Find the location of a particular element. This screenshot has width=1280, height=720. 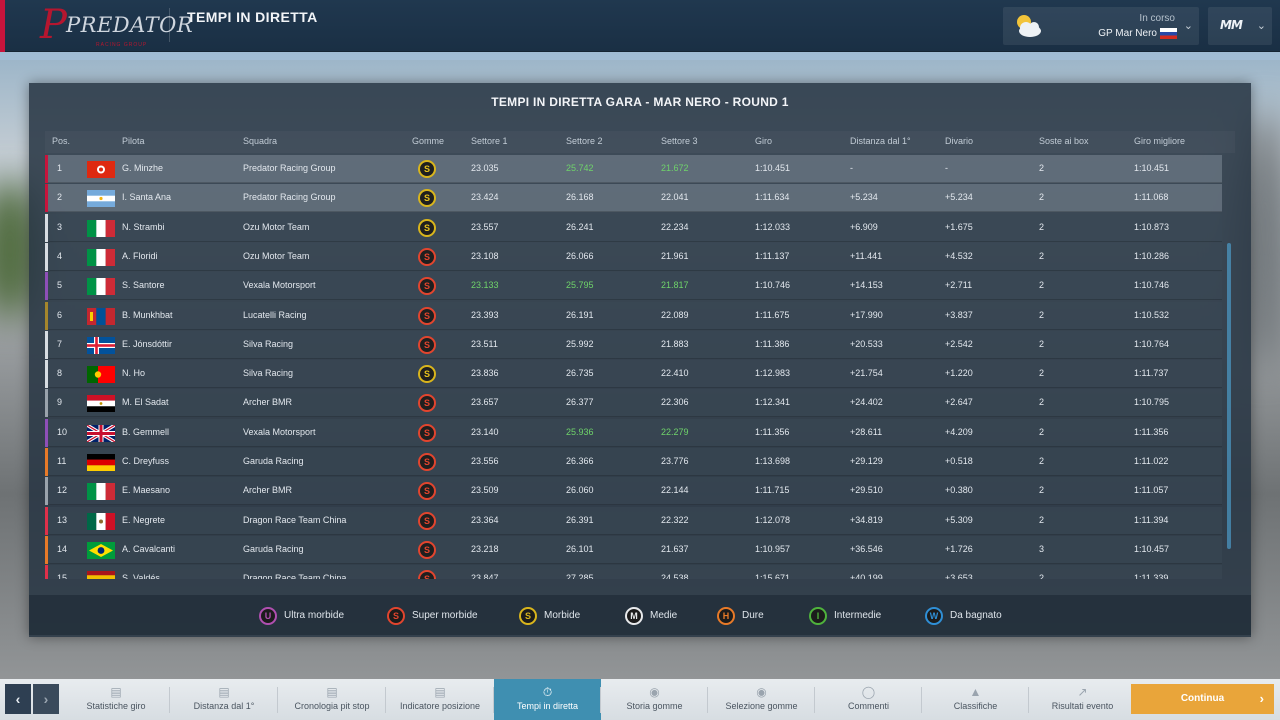

tab-commenti: ◯ Commenti is located at coordinates (868, 699).